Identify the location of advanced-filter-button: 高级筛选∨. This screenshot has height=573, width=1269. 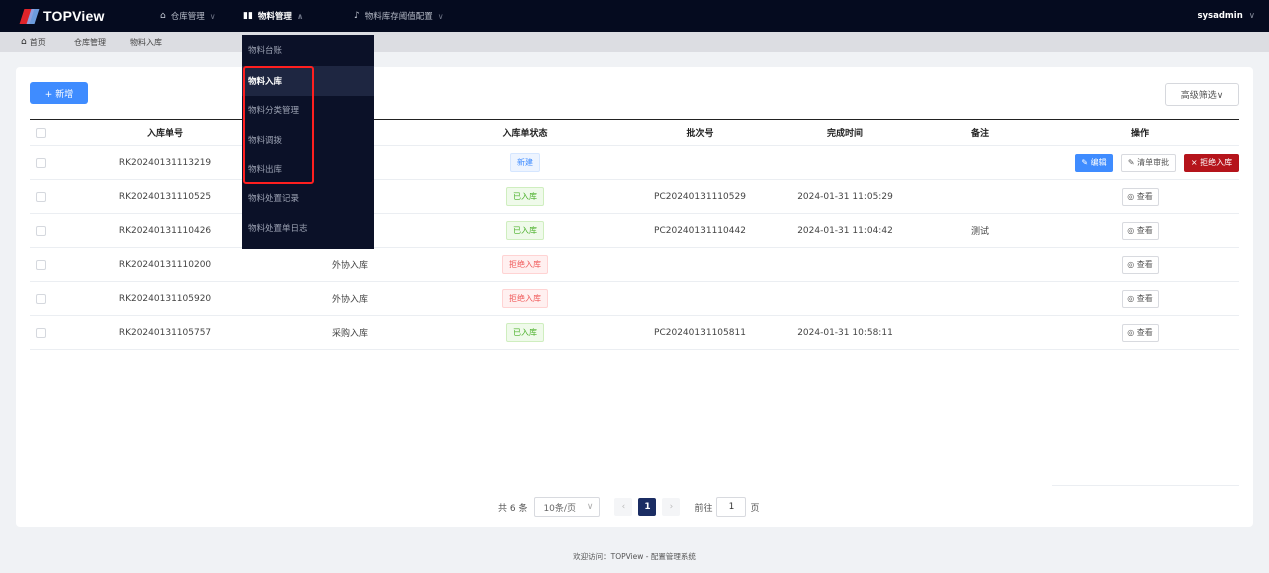
(1202, 94).